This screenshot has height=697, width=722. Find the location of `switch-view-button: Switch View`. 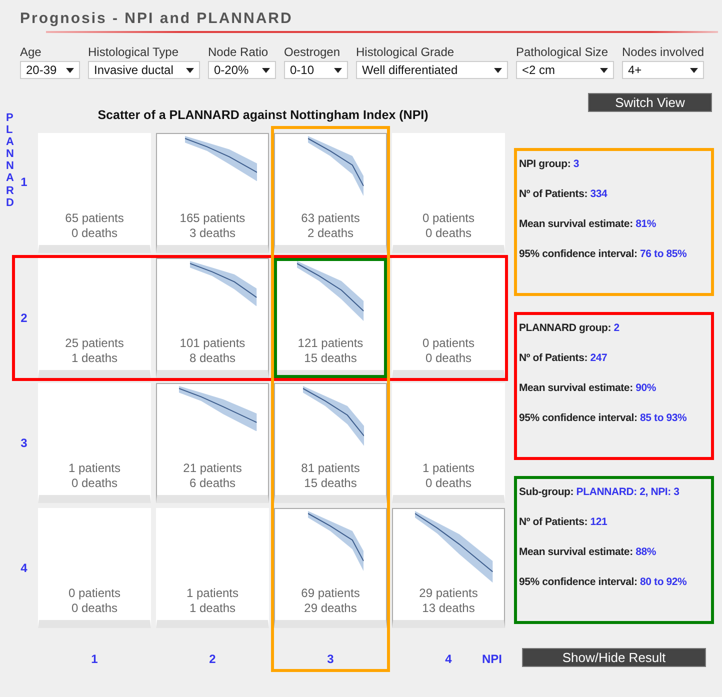

switch-view-button: Switch View is located at coordinates (650, 102).